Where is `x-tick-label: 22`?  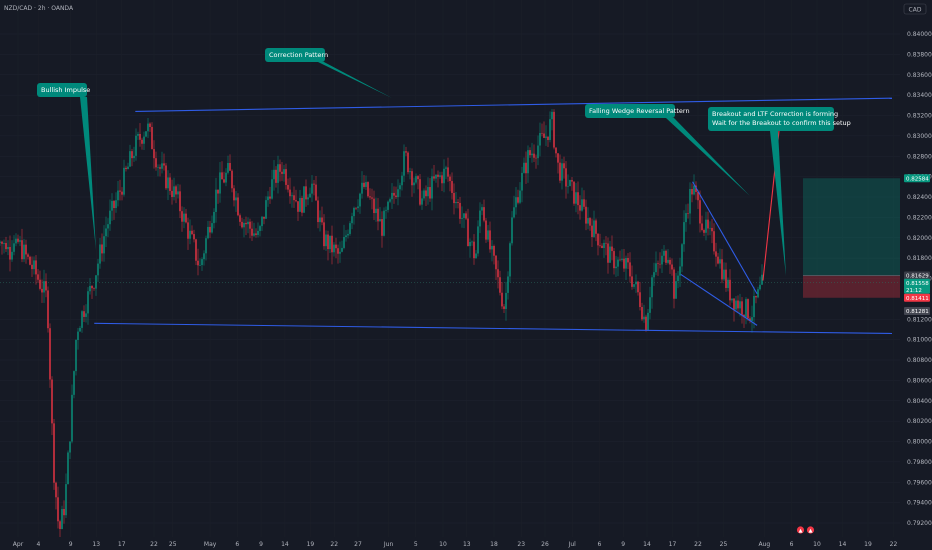 x-tick-label: 22 is located at coordinates (894, 544).